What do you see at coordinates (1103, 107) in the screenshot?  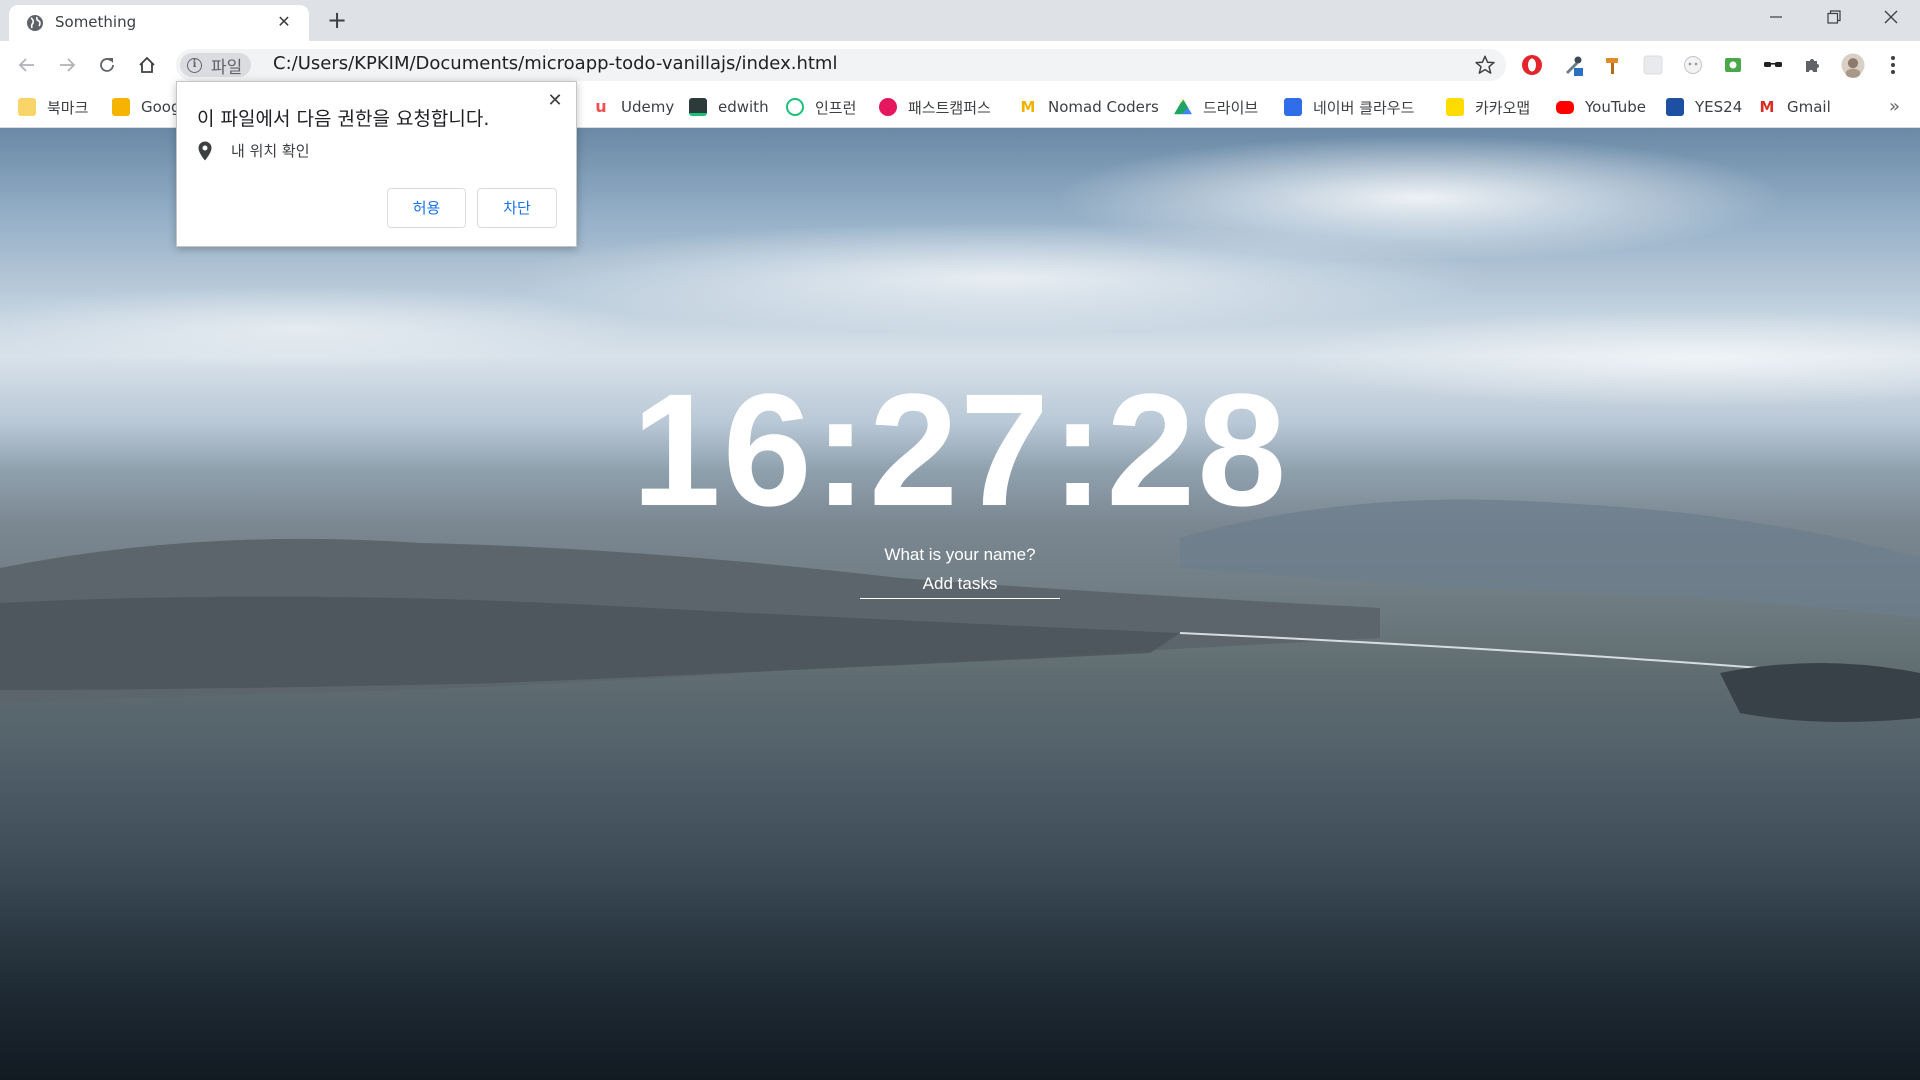 I see `bookmark-label: Nomad Coders` at bounding box center [1103, 107].